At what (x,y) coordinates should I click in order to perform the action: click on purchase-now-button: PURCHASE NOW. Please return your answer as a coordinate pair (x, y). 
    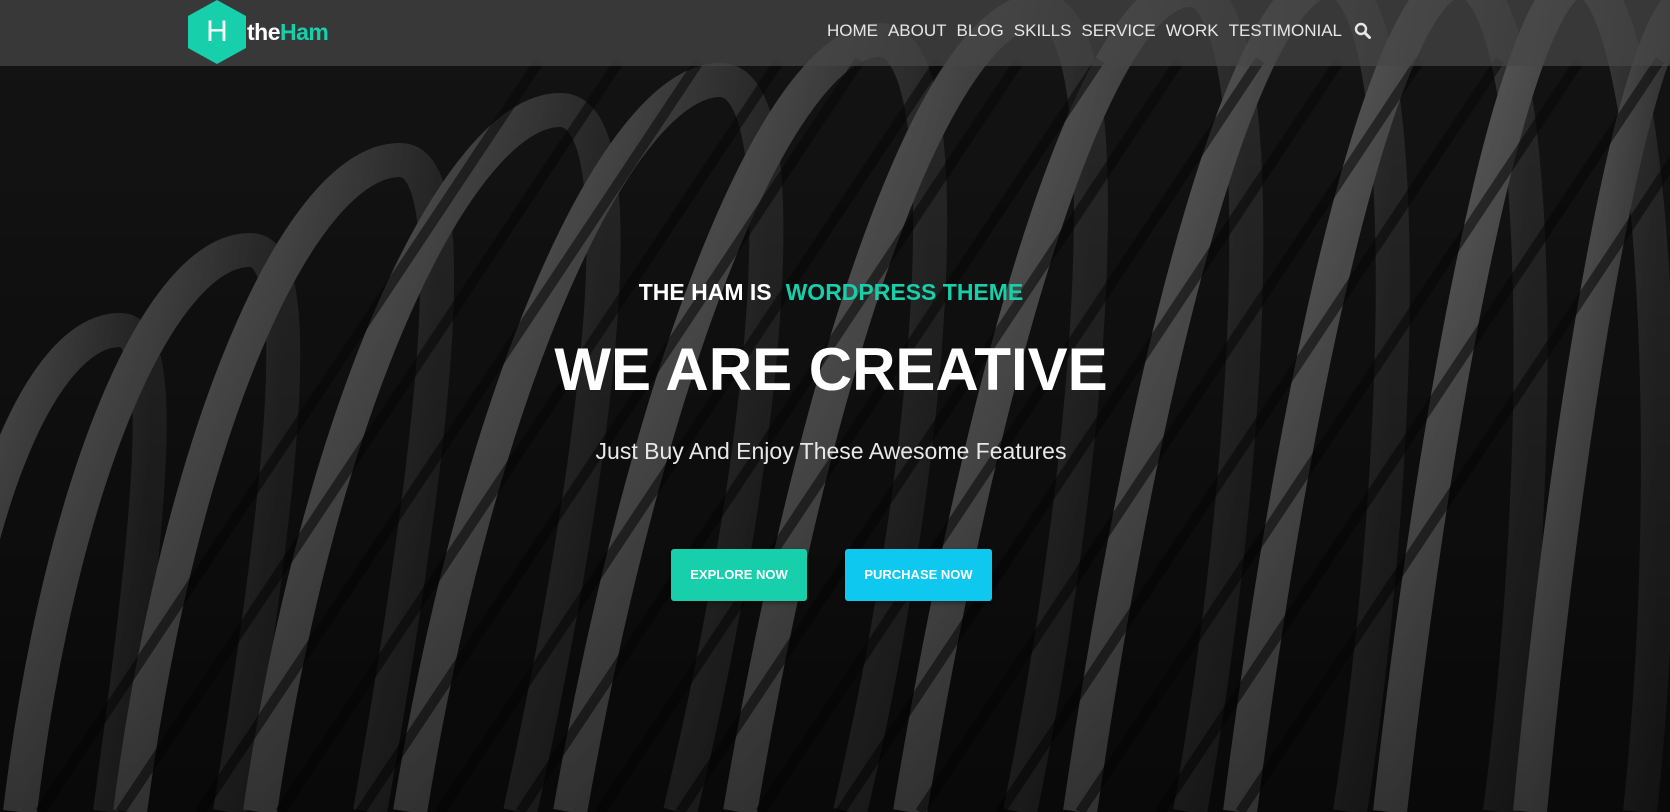
    Looking at the image, I should click on (918, 575).